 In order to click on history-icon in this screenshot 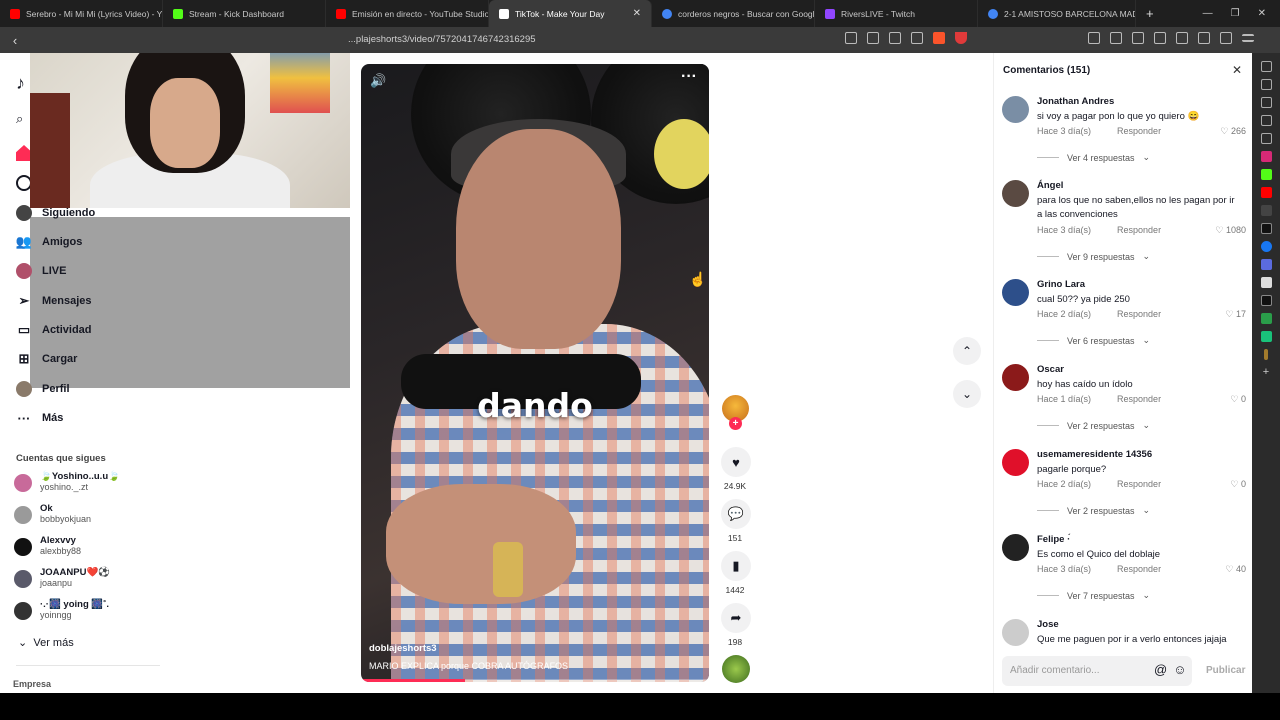, I will do `click(1266, 138)`.